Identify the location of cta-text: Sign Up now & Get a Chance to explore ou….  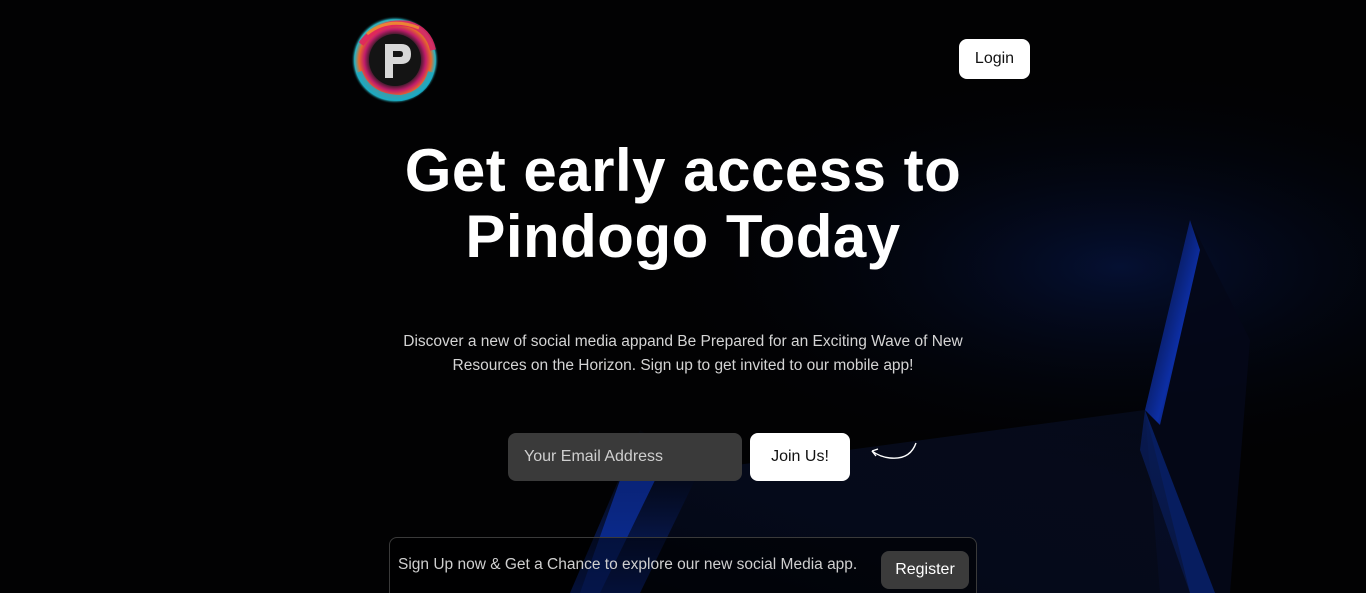
(628, 564).